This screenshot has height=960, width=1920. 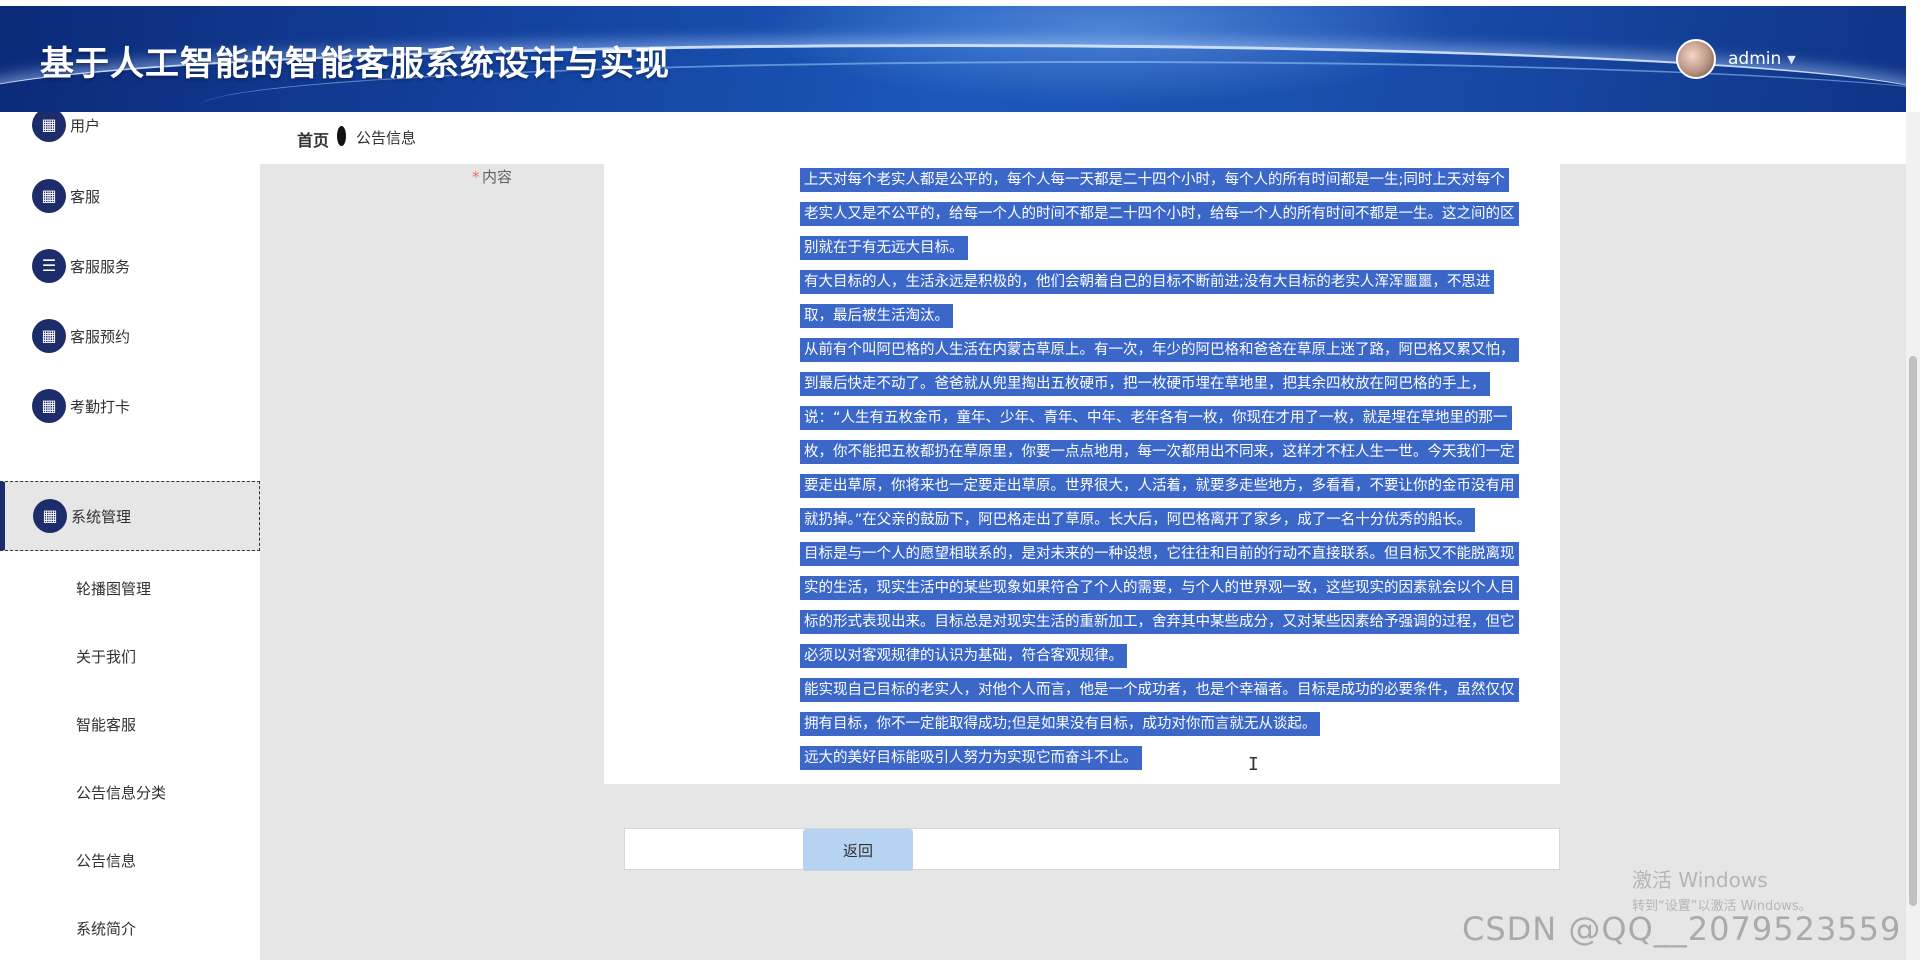 What do you see at coordinates (113, 588) in the screenshot?
I see `sidebar-subitem-carousel: 轮播图管理` at bounding box center [113, 588].